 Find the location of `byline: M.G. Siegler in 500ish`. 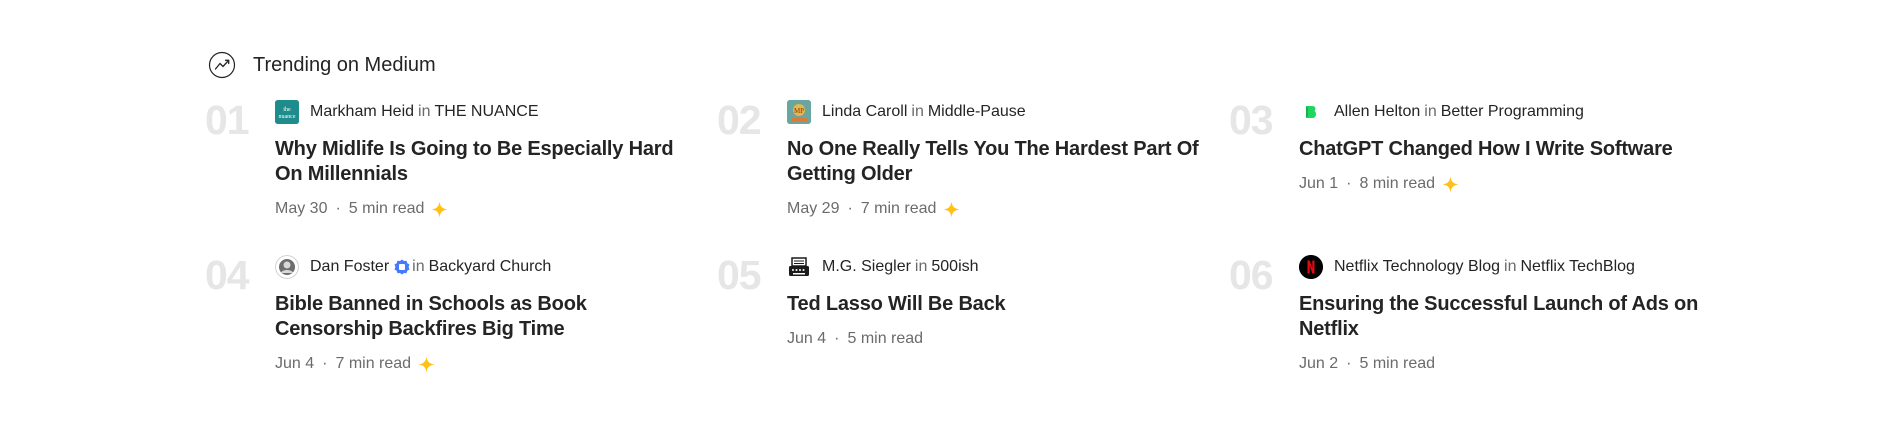

byline: M.G. Siegler in 500ish is located at coordinates (997, 267).